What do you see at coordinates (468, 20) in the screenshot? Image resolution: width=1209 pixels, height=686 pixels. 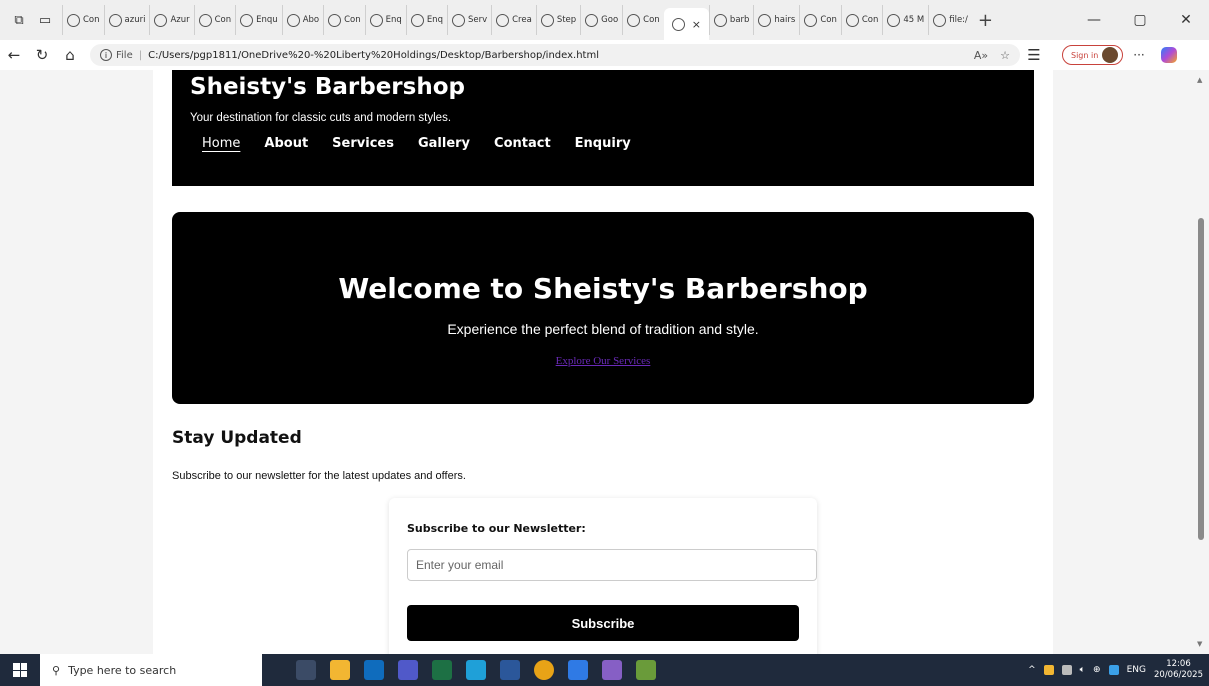 I see `browser-tab: Serv` at bounding box center [468, 20].